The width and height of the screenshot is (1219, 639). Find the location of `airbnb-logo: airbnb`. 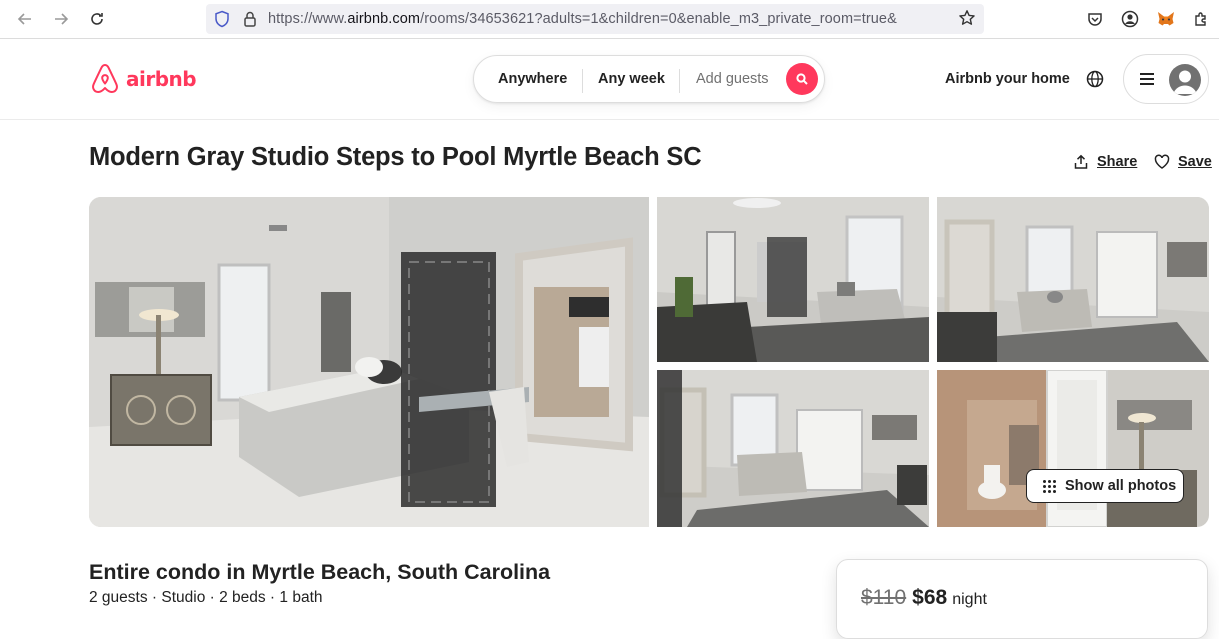

airbnb-logo: airbnb is located at coordinates (143, 79).